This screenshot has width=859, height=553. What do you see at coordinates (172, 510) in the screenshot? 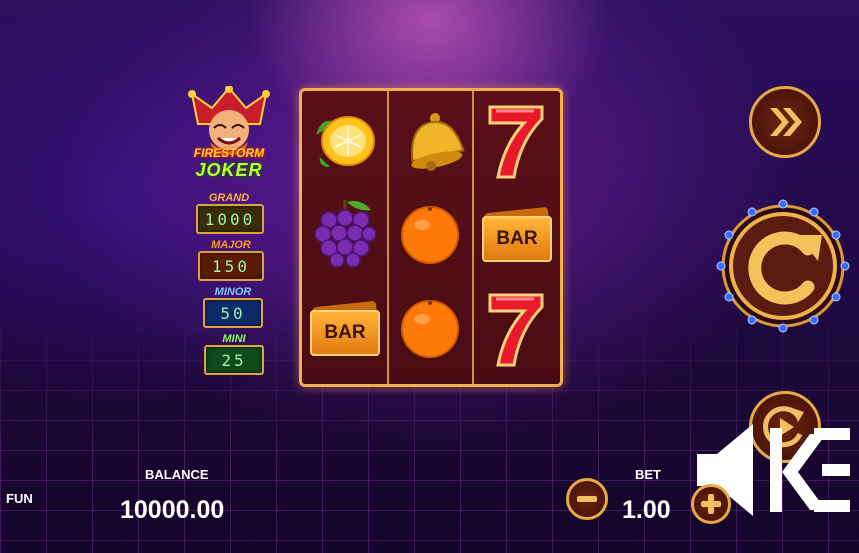
I see `balance-value: 10000.00` at bounding box center [172, 510].